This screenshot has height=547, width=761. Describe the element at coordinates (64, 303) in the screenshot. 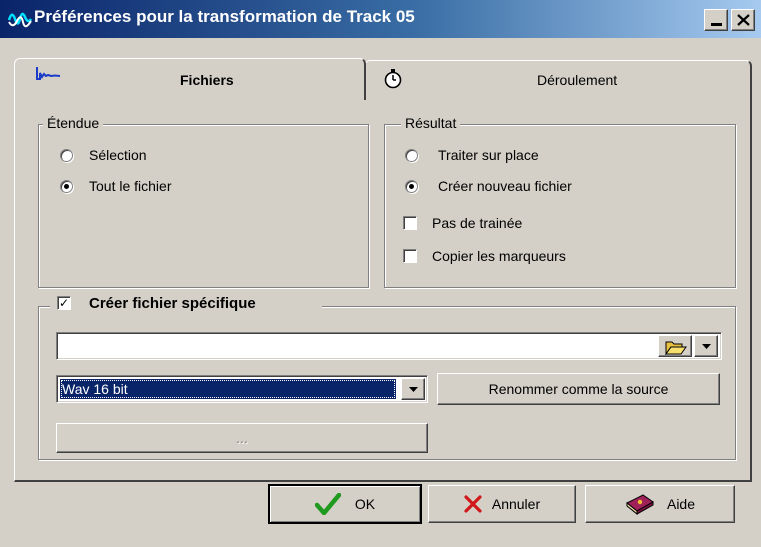

I see `checkbox-creer-fichier-specifique: ✓` at that location.